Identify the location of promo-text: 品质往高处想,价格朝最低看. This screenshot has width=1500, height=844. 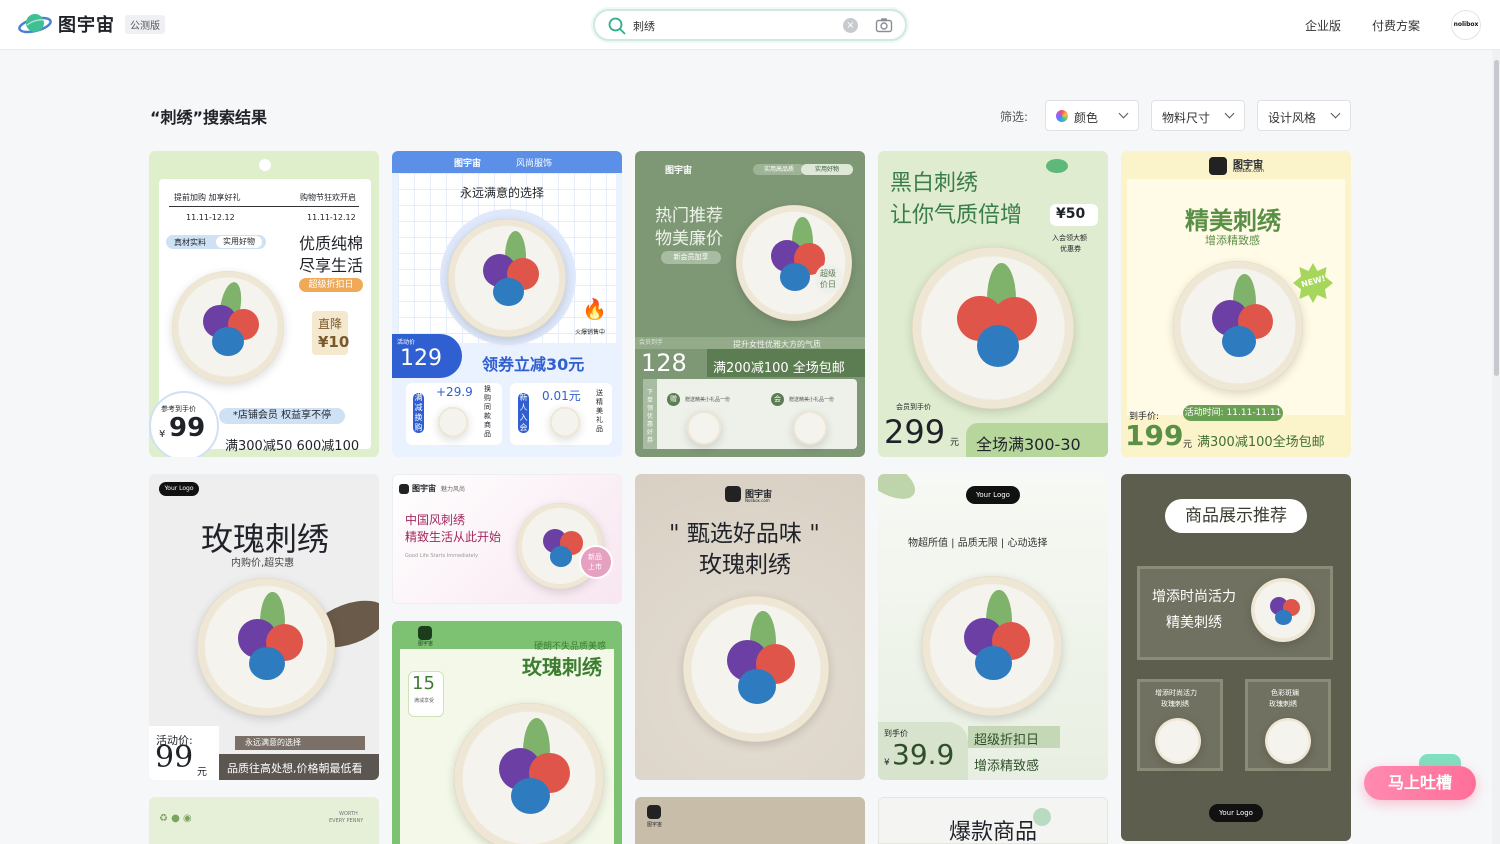
(295, 768).